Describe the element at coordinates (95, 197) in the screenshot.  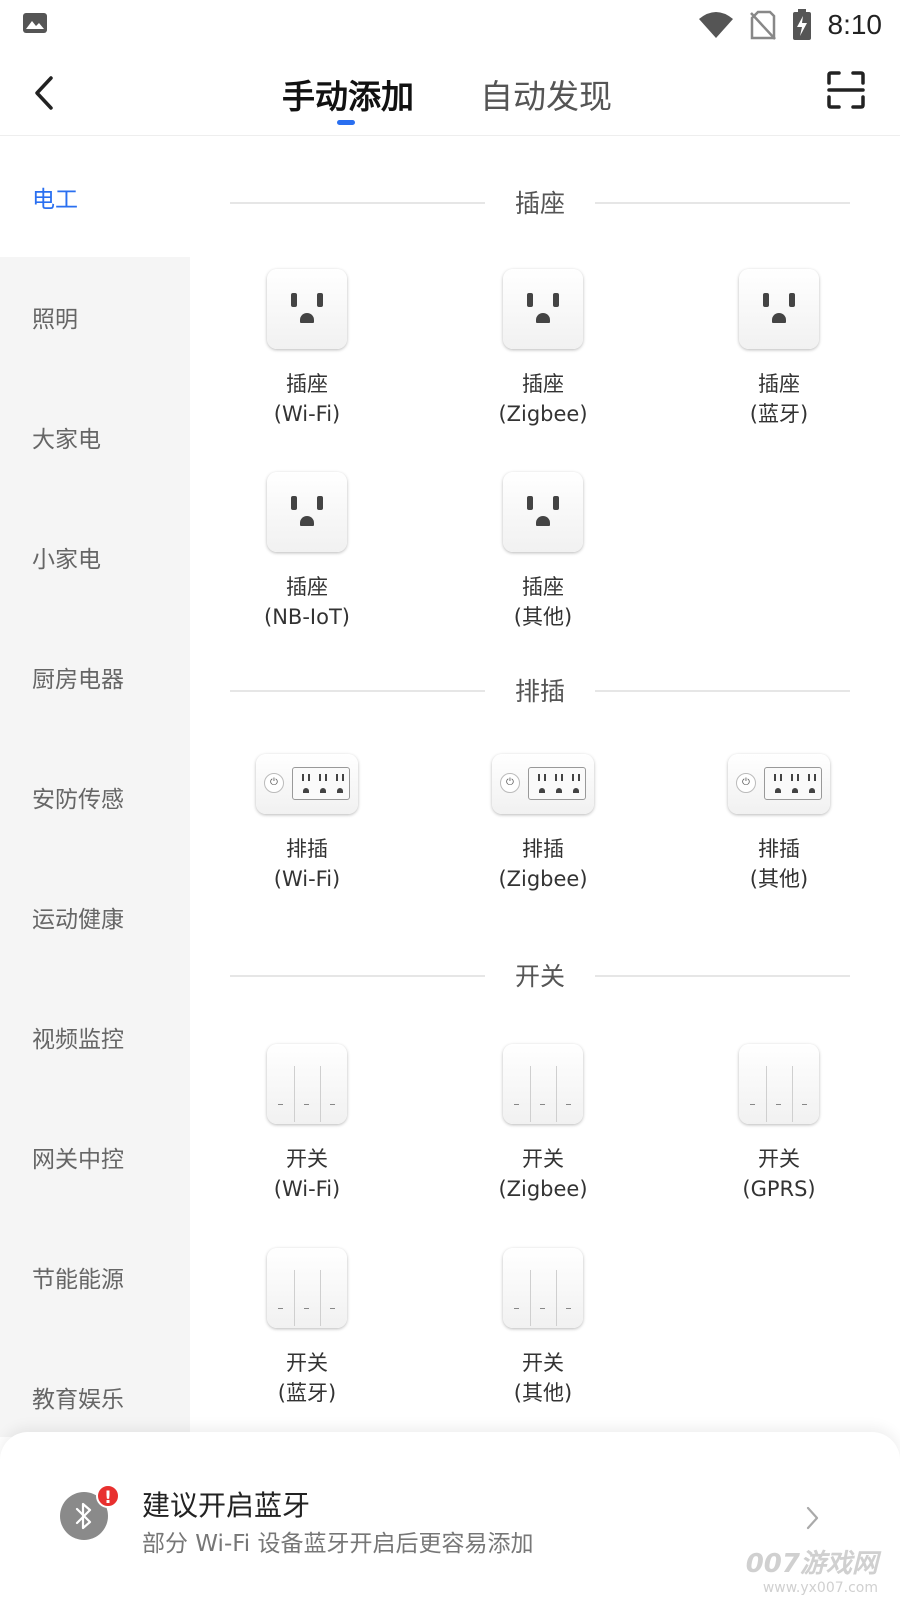
I see `sidebar-item-electrical: 电工` at that location.